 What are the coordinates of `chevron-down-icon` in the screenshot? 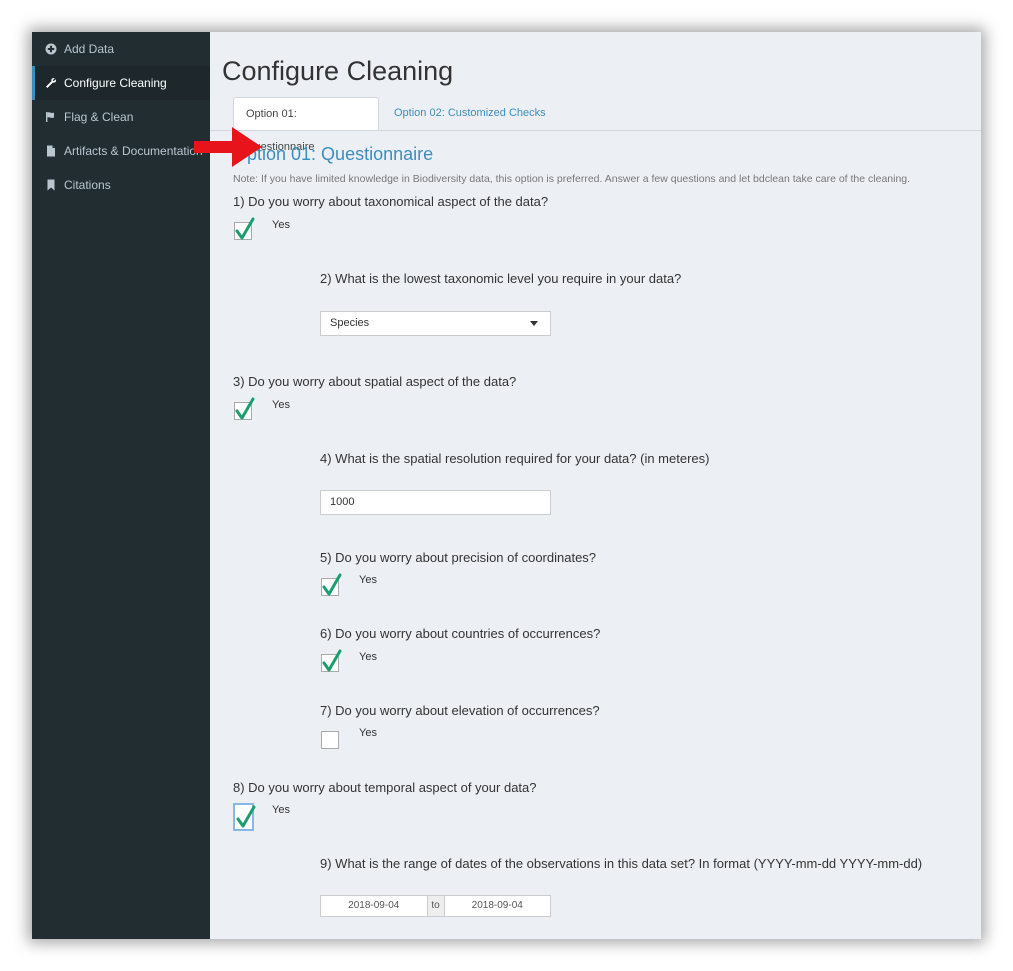 It's located at (534, 323).